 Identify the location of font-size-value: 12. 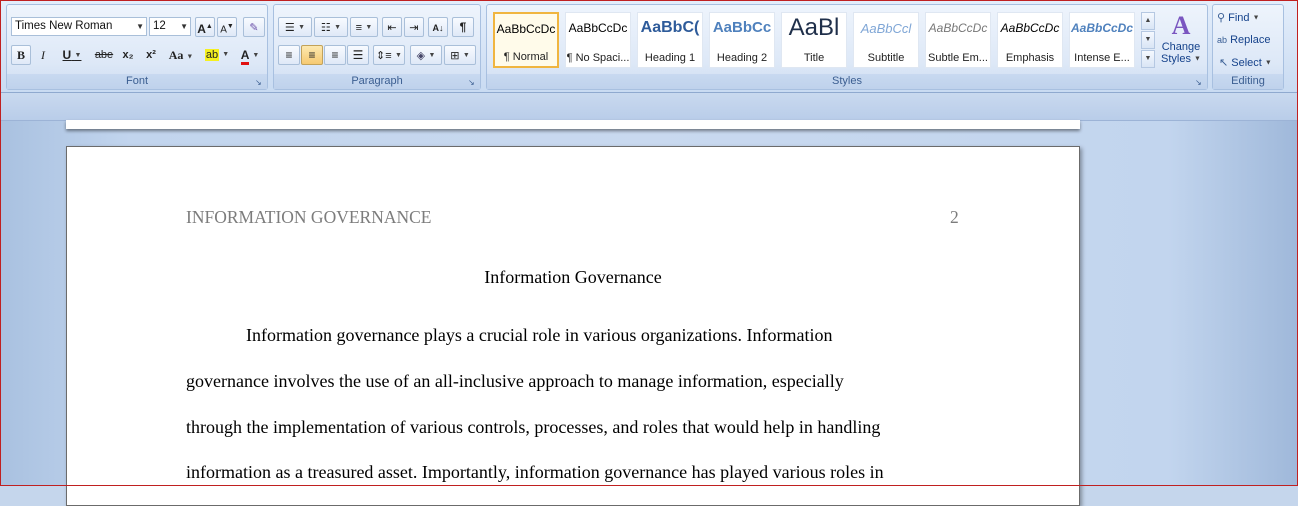
(159, 26).